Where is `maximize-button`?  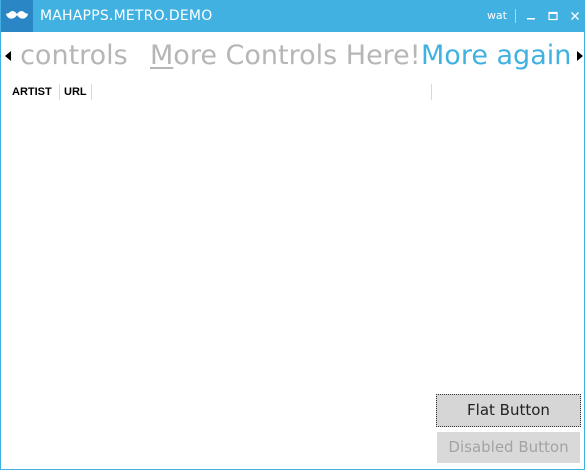 maximize-button is located at coordinates (553, 16).